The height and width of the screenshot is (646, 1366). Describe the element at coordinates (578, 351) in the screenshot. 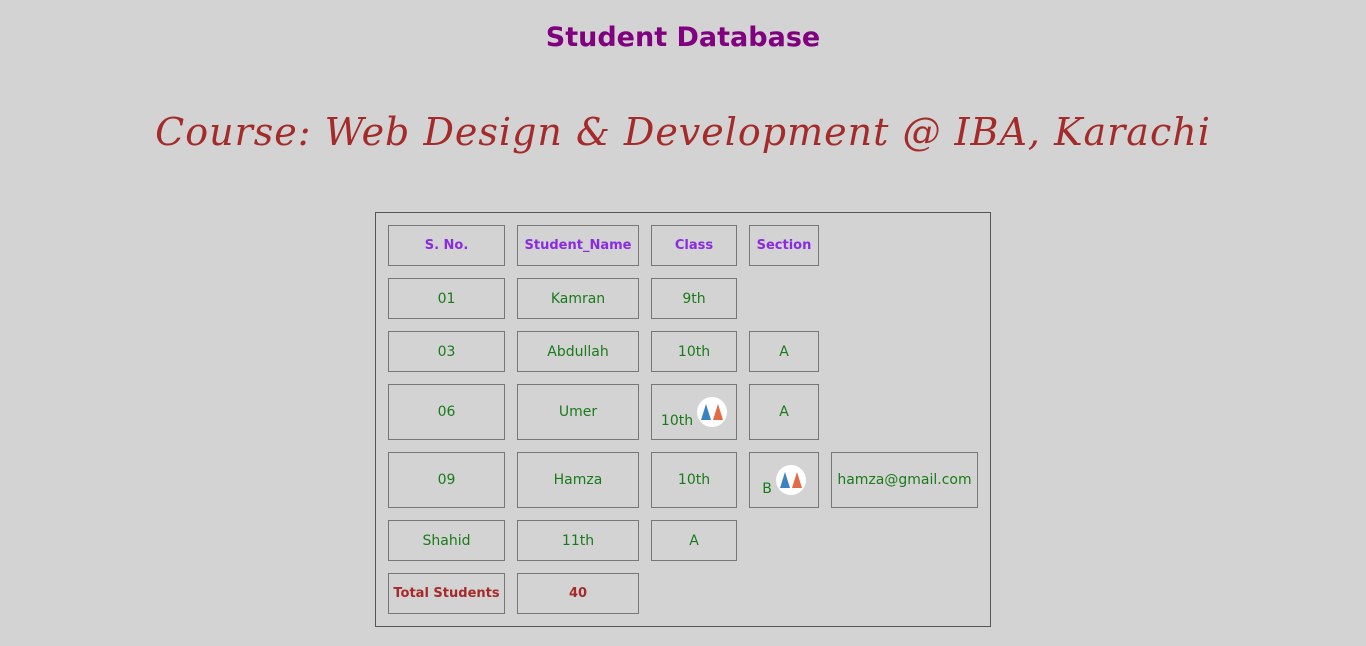

I see `table-cell: Abdullah` at that location.